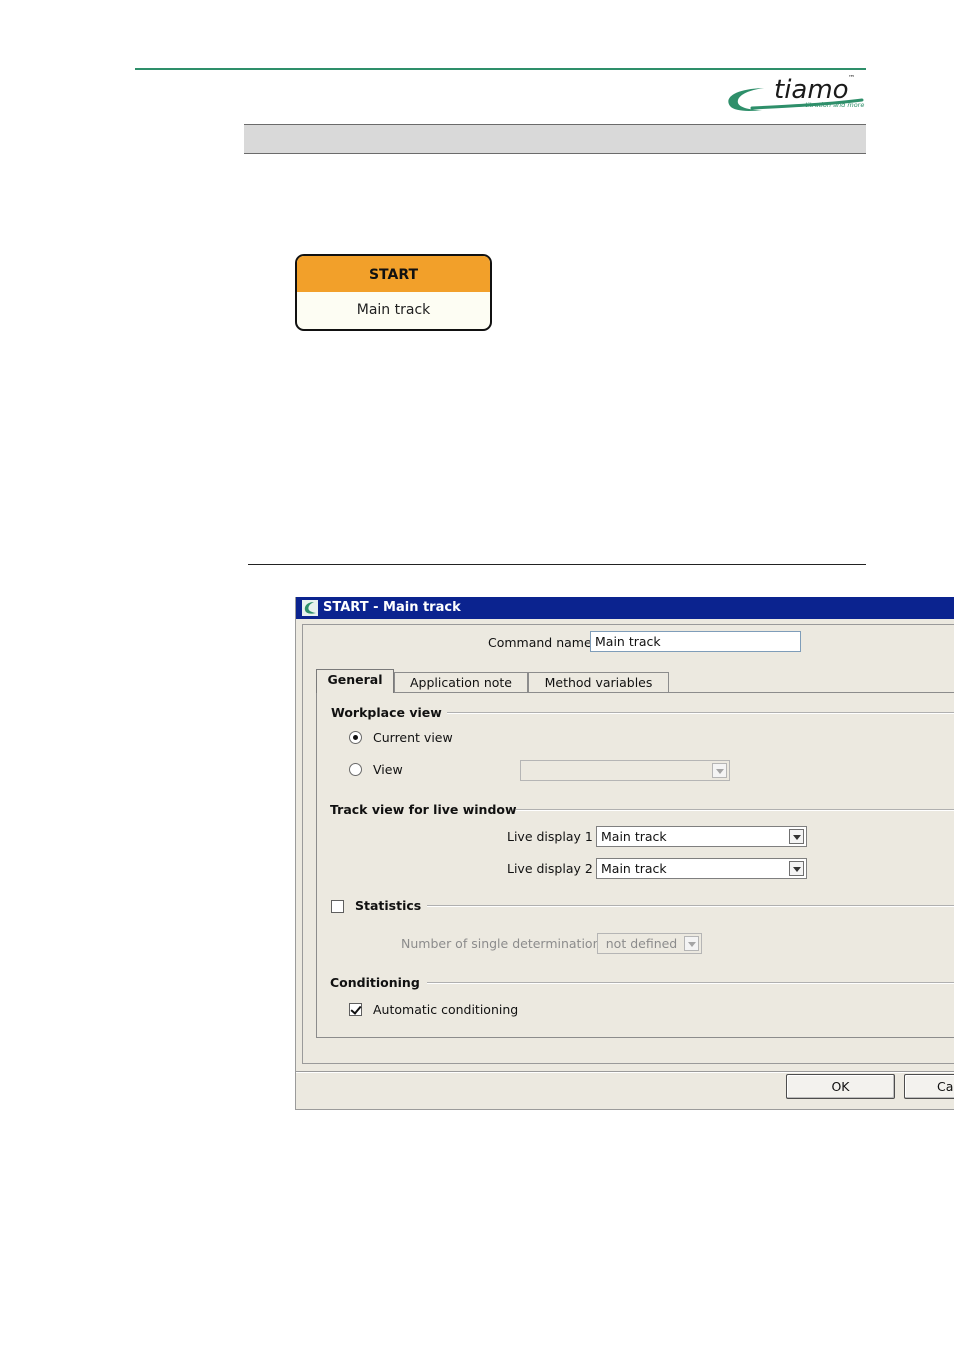  I want to click on section-divider, so click(557, 564).